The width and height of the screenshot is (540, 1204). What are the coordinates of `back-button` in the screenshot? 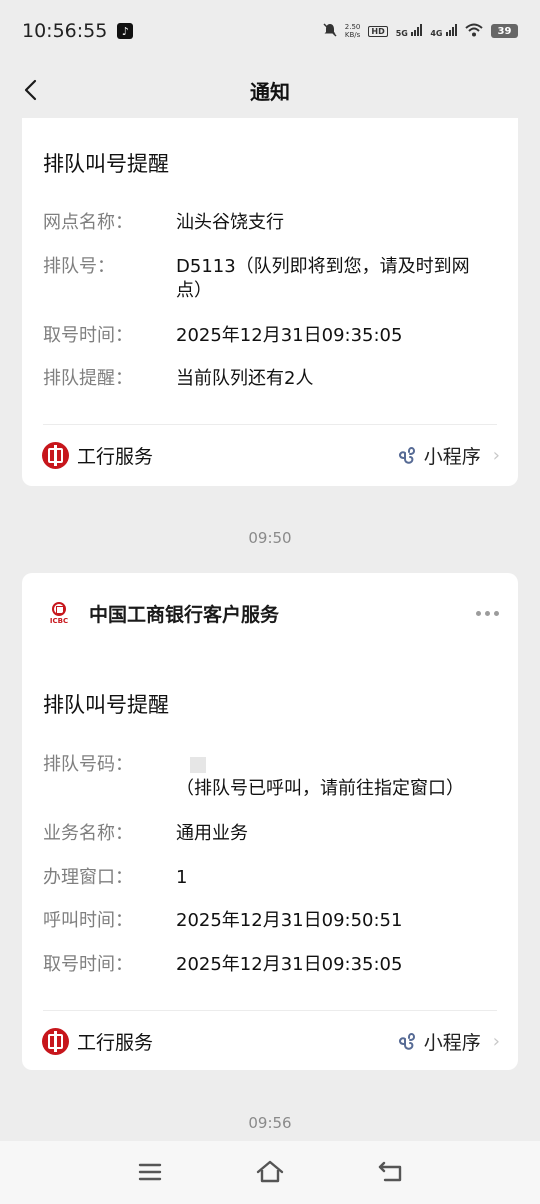 It's located at (32, 90).